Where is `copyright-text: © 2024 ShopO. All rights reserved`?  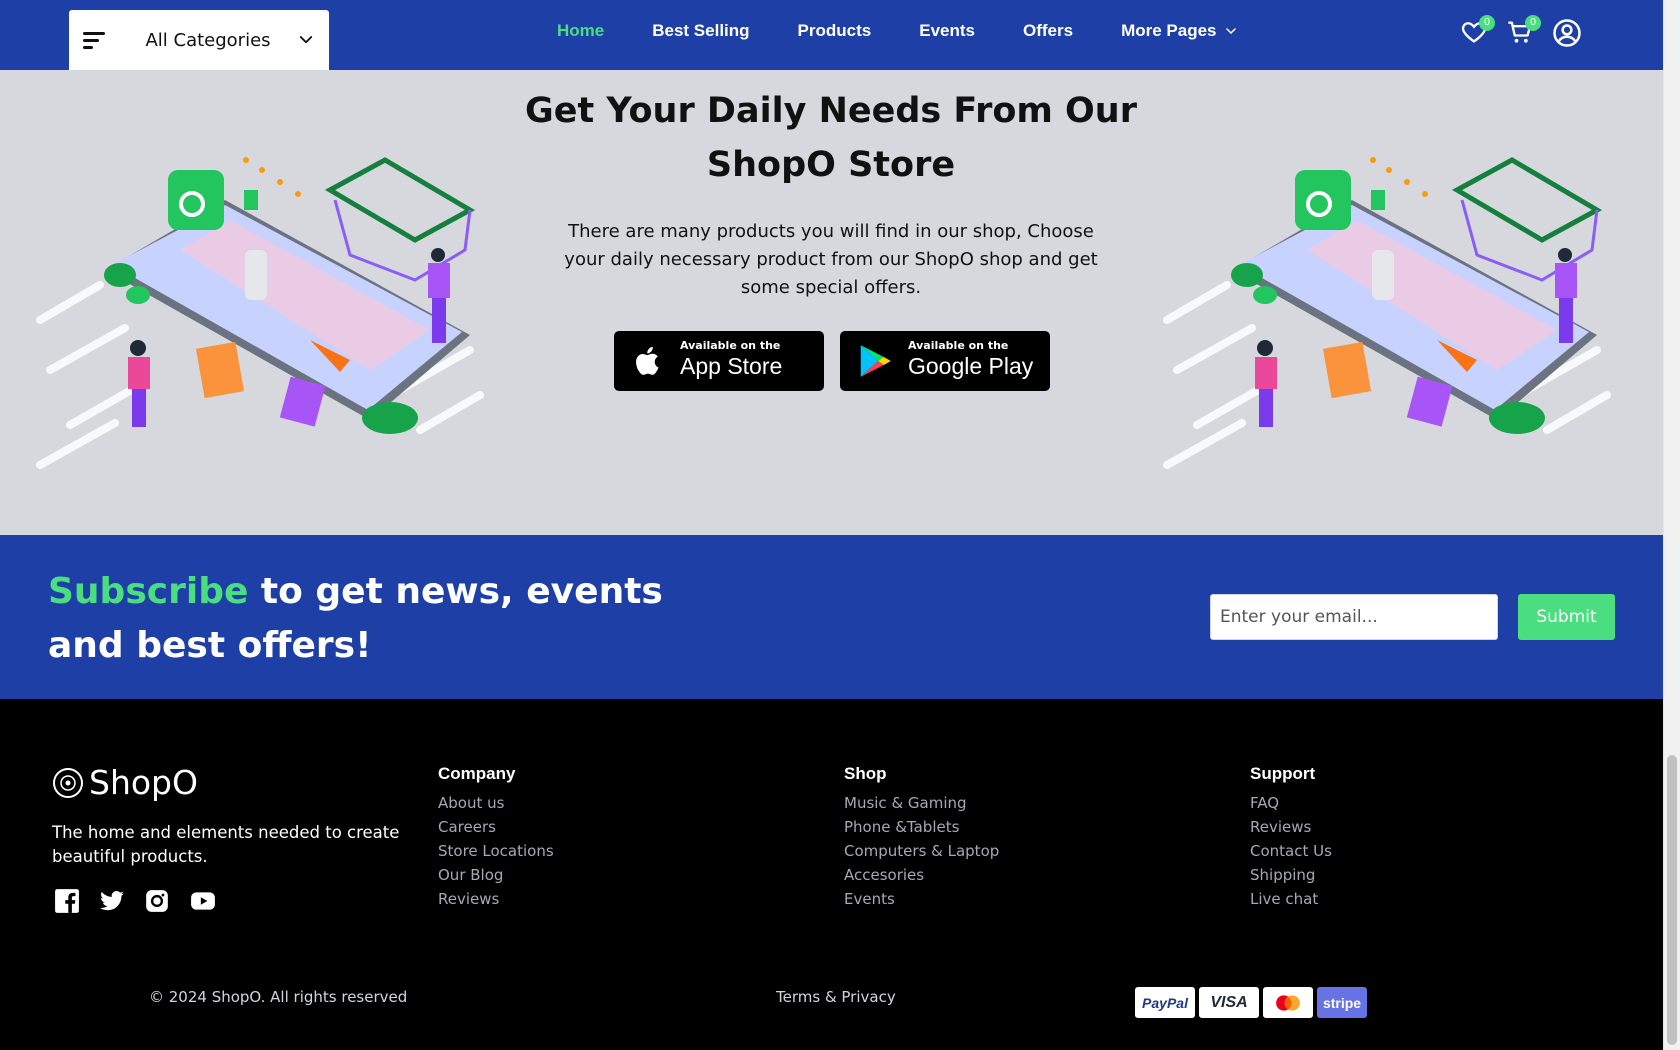
copyright-text: © 2024 ShopO. All rights reserved is located at coordinates (278, 997).